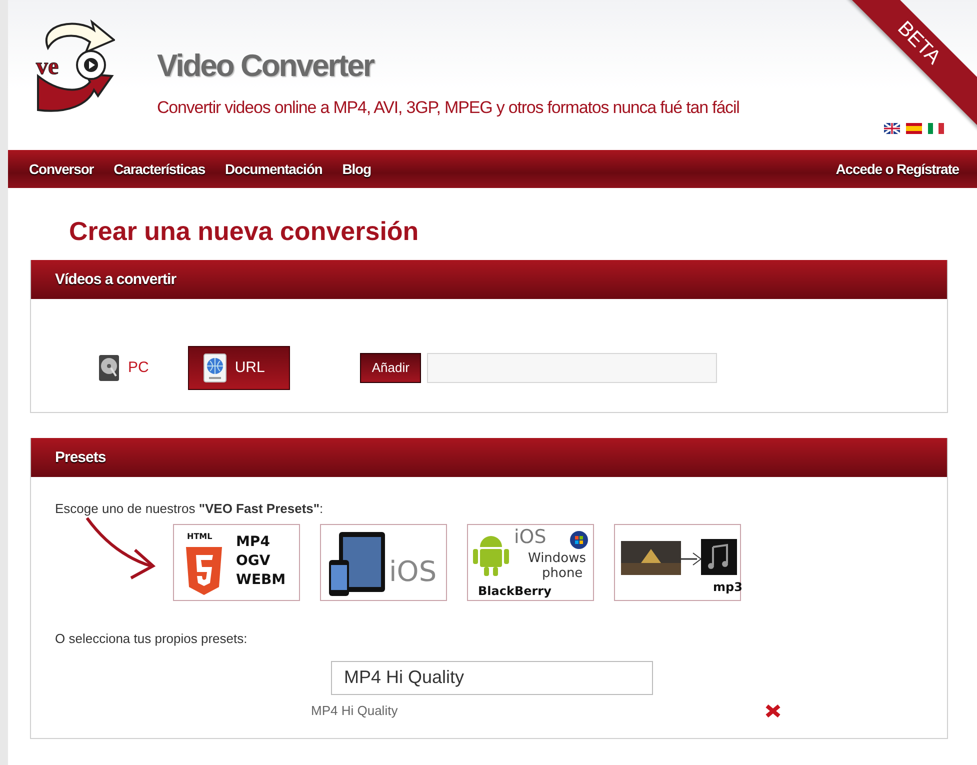 The image size is (977, 765). Describe the element at coordinates (773, 711) in the screenshot. I see `remove-icon` at that location.